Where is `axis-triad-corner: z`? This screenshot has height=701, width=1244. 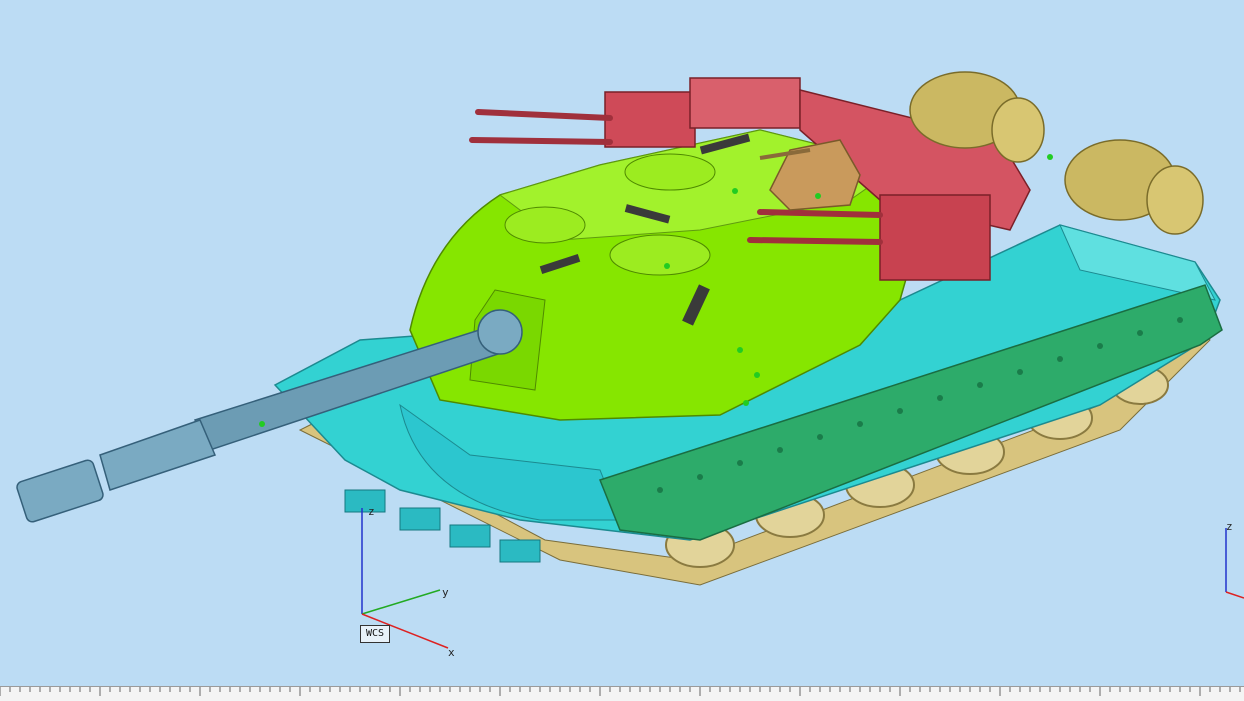 axis-triad-corner: z is located at coordinates (1234, 559).